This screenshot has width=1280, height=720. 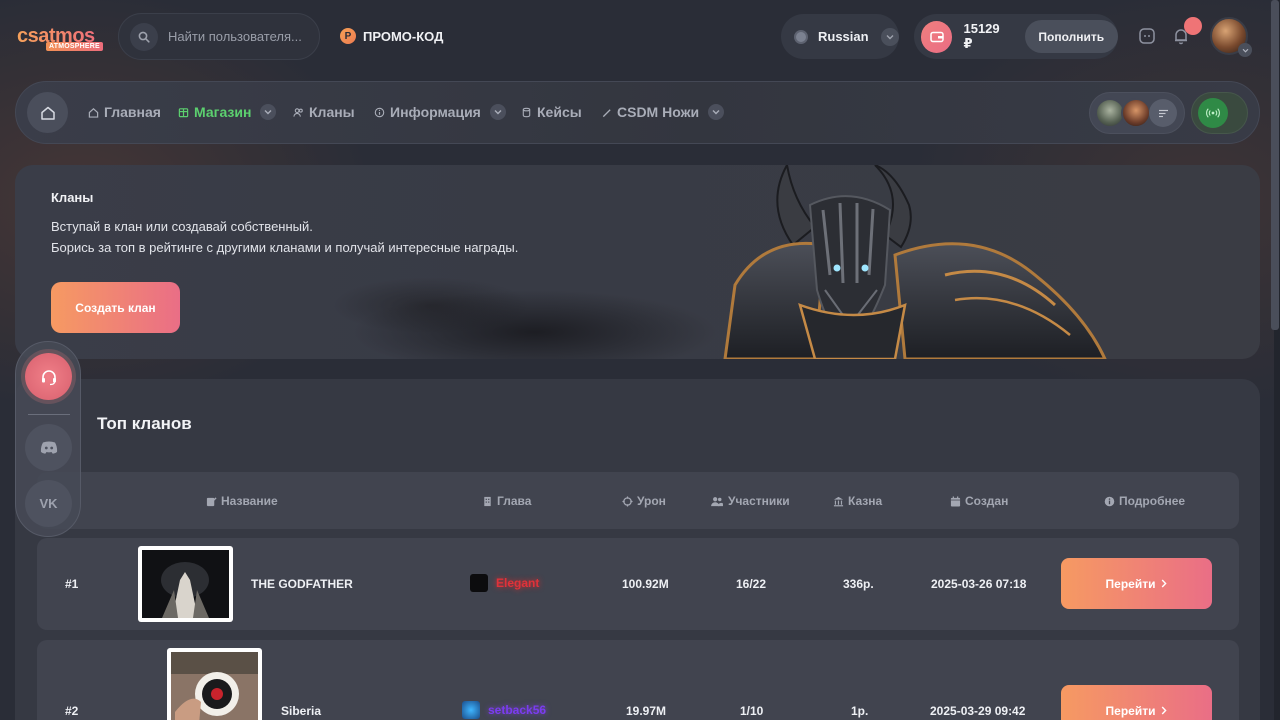 I want to click on clan-leader: setback56, so click(x=504, y=710).